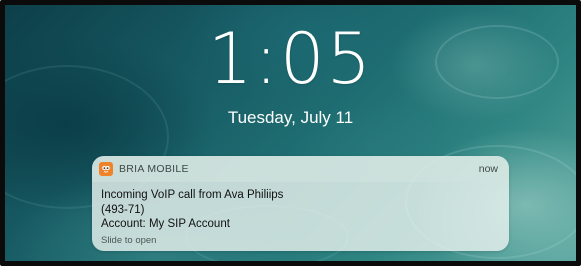 This screenshot has width=581, height=266. I want to click on notification-line-account: Account: My SIP Account, so click(165, 224).